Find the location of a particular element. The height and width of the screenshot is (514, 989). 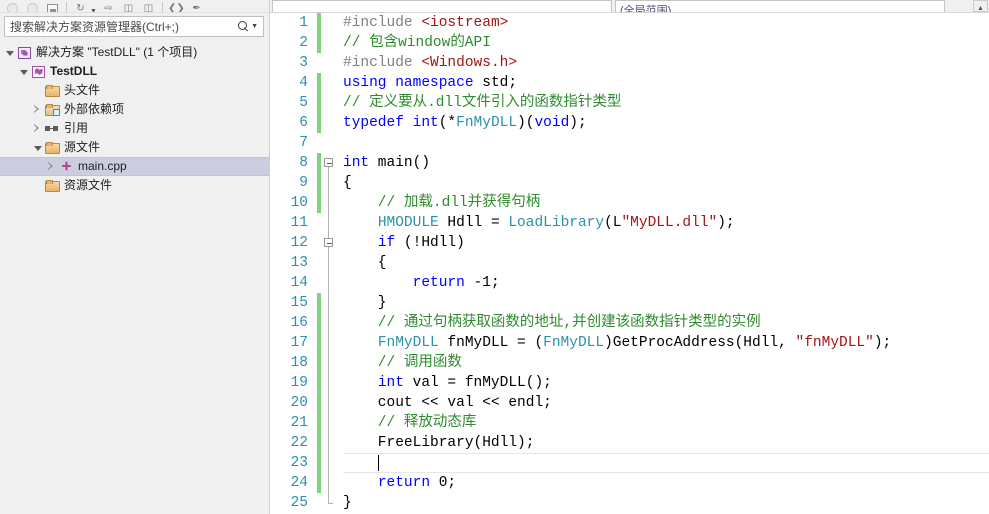

member-dropdown: (全局范围) is located at coordinates (780, 6).